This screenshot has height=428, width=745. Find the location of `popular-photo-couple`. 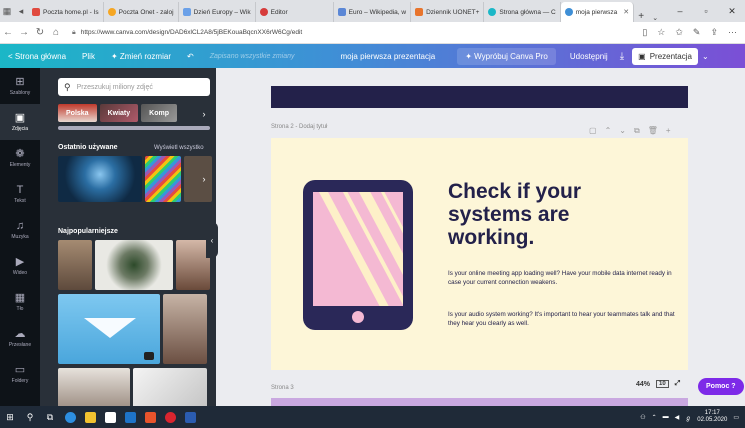

popular-photo-couple is located at coordinates (94, 387).